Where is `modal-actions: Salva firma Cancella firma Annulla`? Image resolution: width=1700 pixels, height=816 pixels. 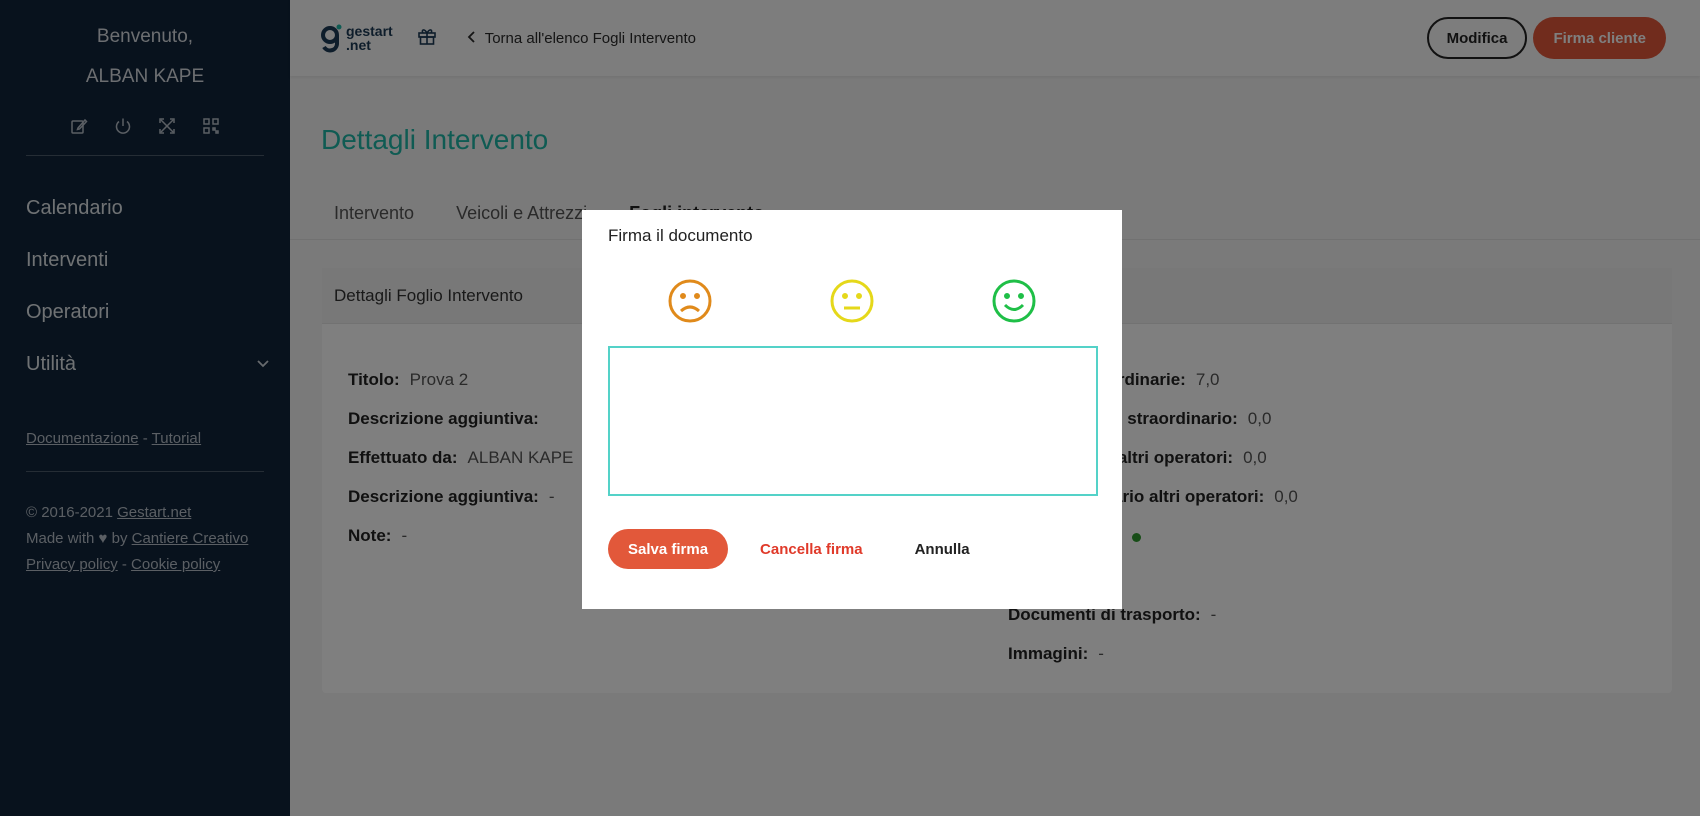 modal-actions: Salva firma Cancella firma Annulla is located at coordinates (789, 549).